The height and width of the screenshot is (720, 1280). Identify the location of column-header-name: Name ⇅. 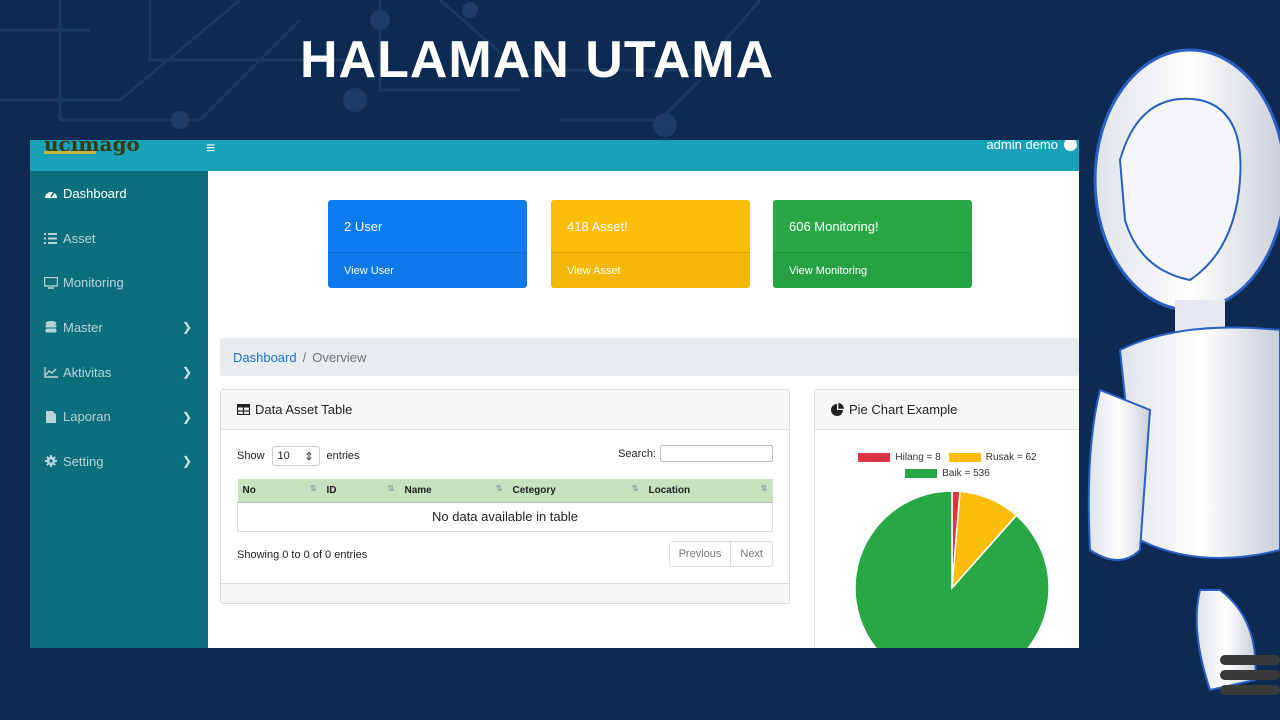
(453, 491).